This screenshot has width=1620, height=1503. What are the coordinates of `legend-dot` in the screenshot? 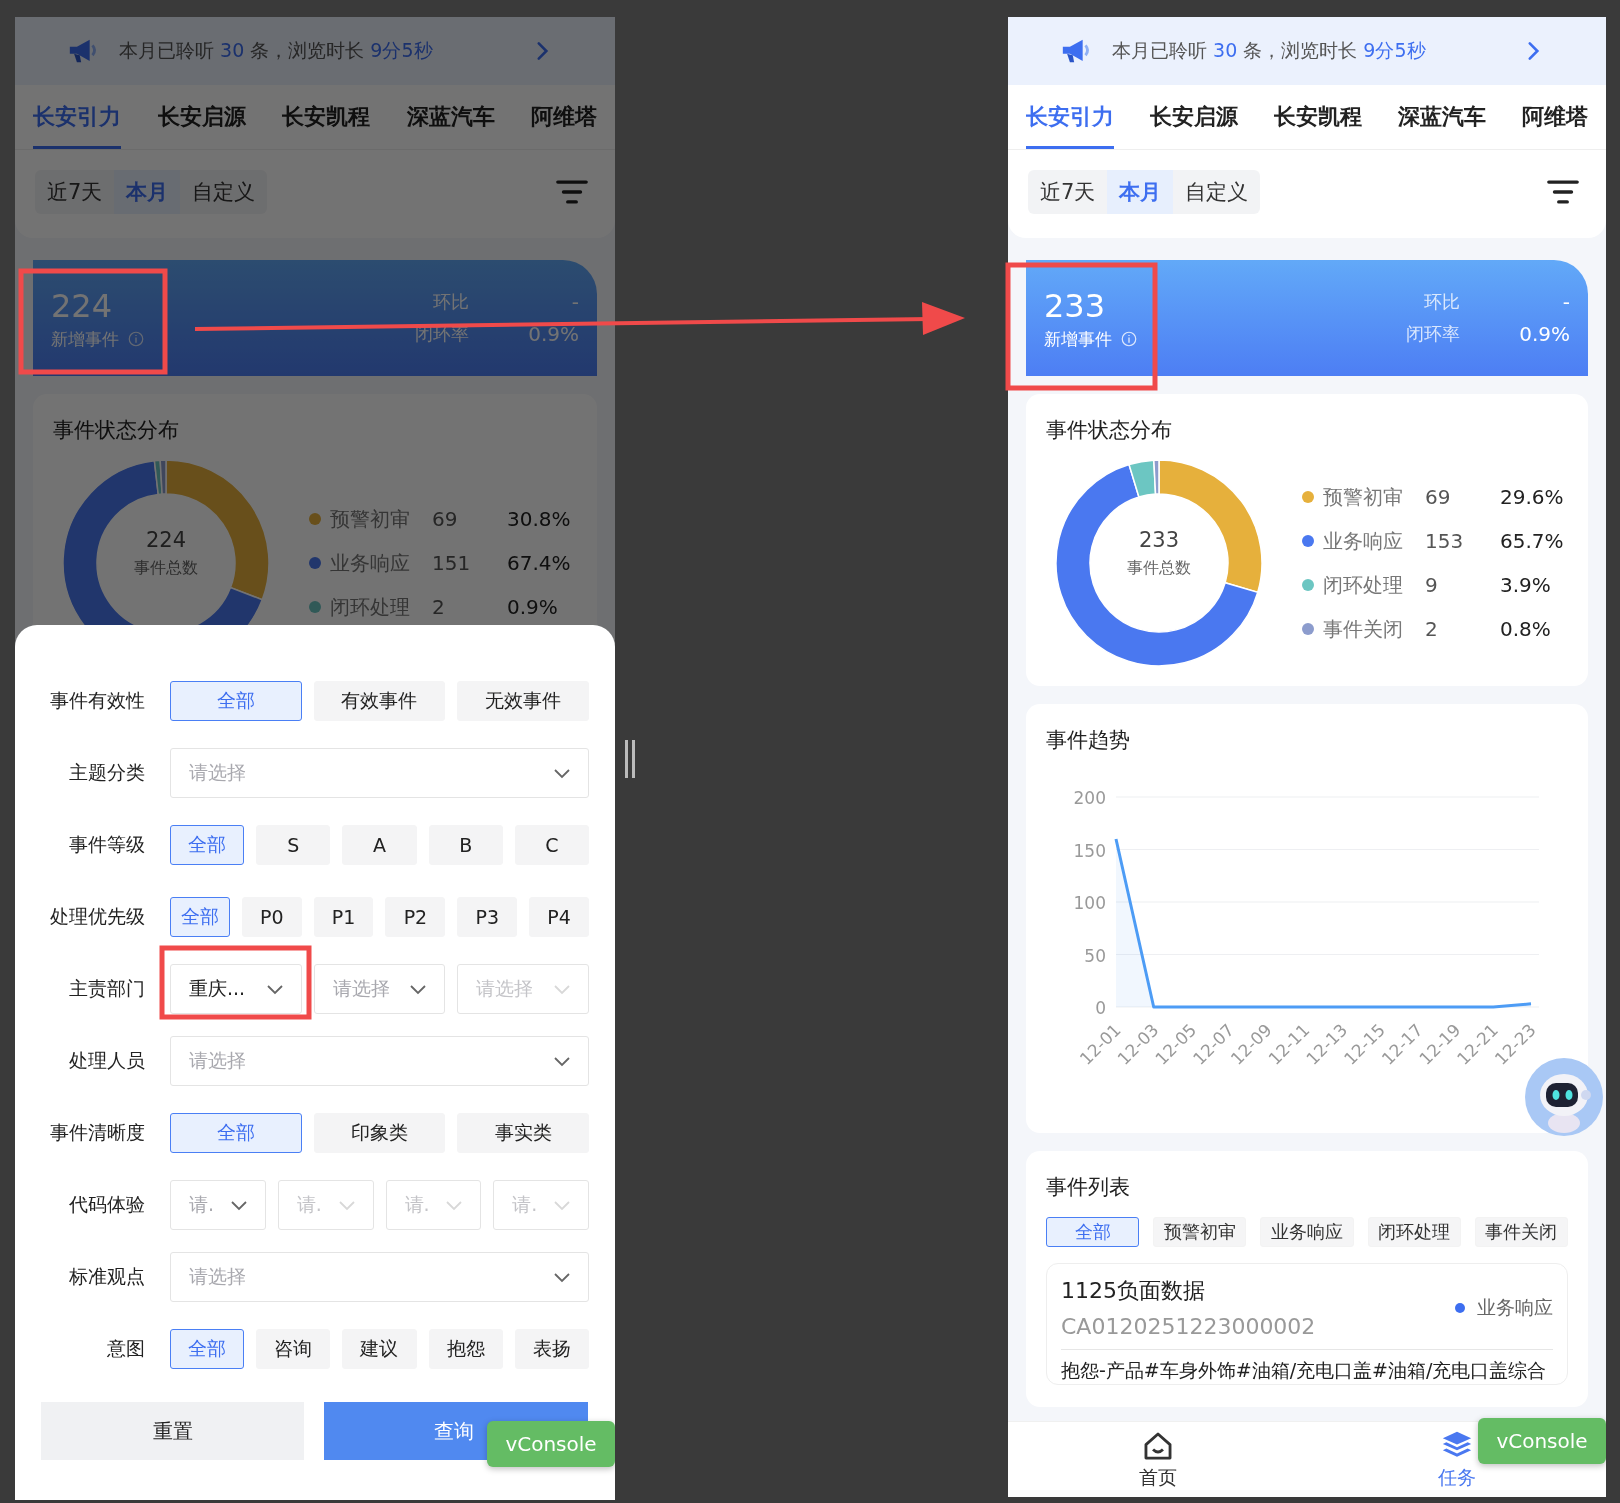 It's located at (315, 607).